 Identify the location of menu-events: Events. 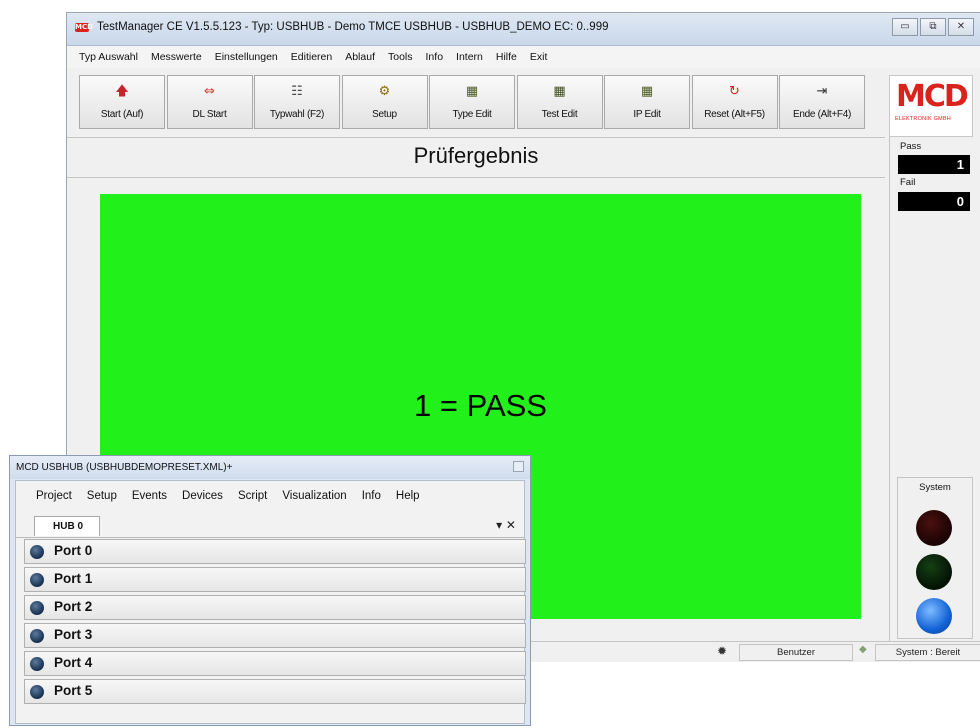
(149, 496).